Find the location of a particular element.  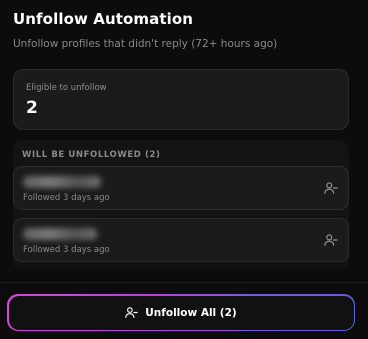

unfollow-all-button-border: Unfollow All (2) is located at coordinates (181, 312).